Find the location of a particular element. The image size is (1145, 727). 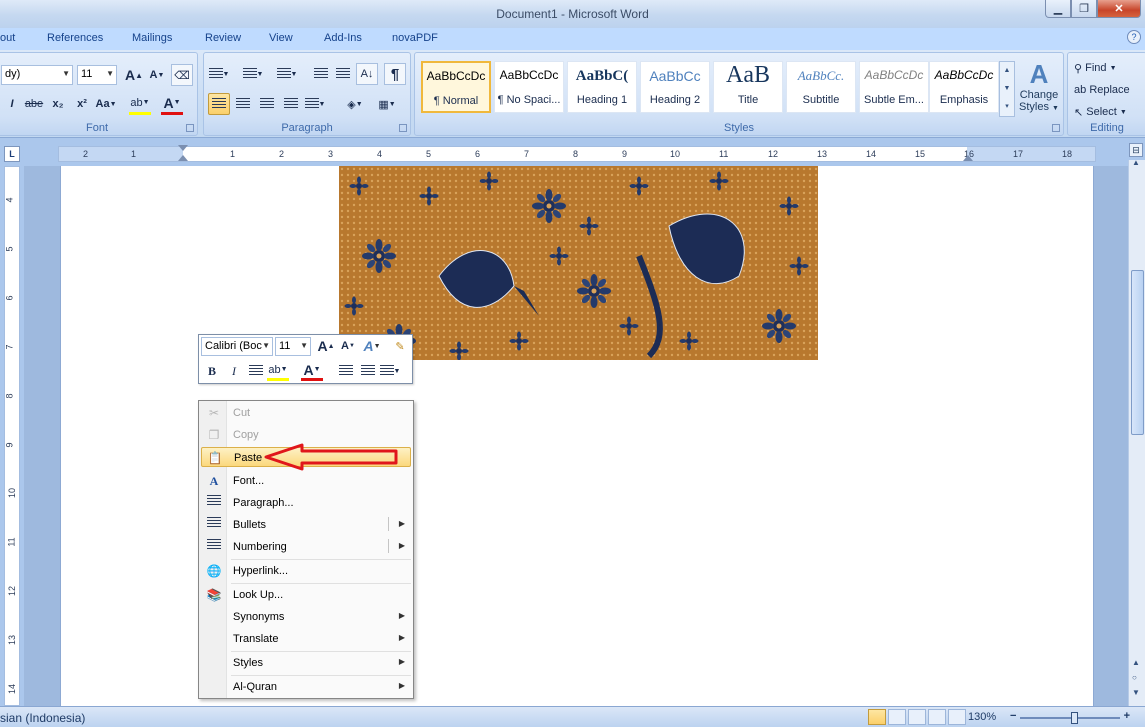

language-indicator: sian (Indonesia) is located at coordinates (42, 718).